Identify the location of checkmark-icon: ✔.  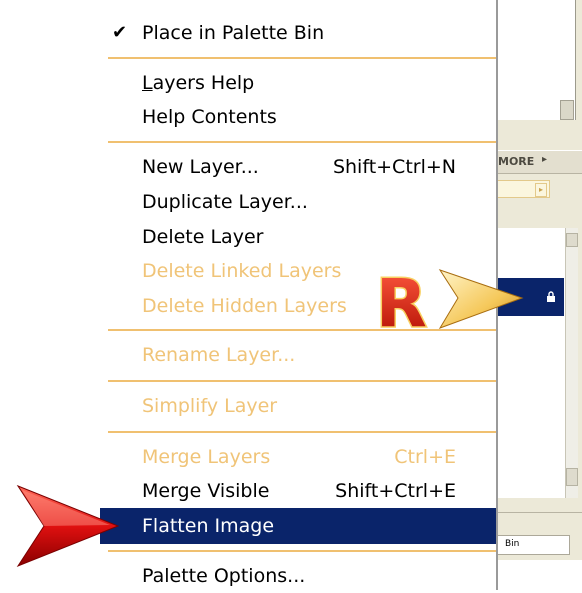
(120, 32).